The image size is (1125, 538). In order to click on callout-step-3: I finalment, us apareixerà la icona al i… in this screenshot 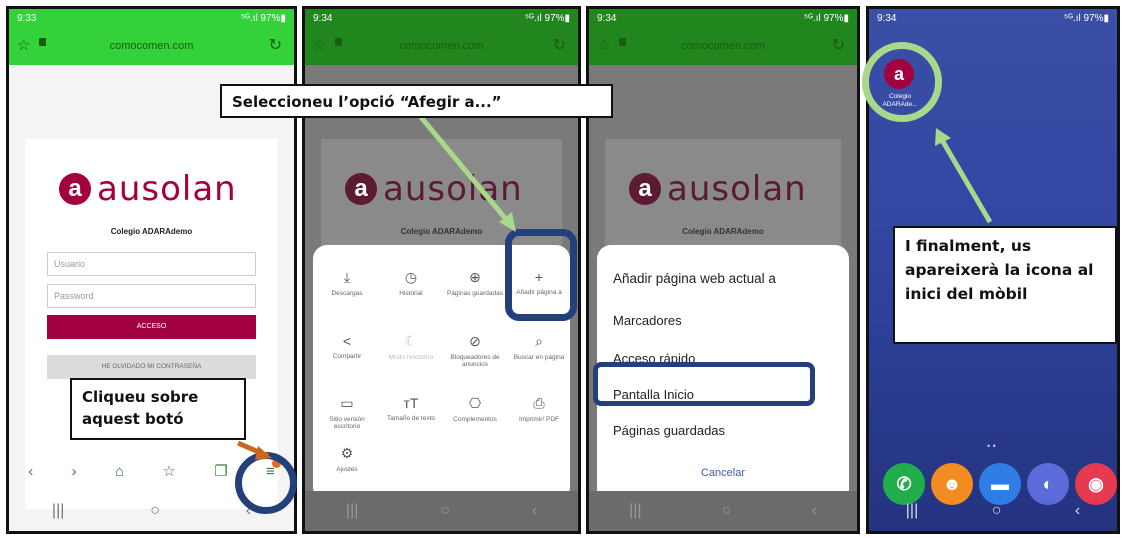, I will do `click(1005, 285)`.